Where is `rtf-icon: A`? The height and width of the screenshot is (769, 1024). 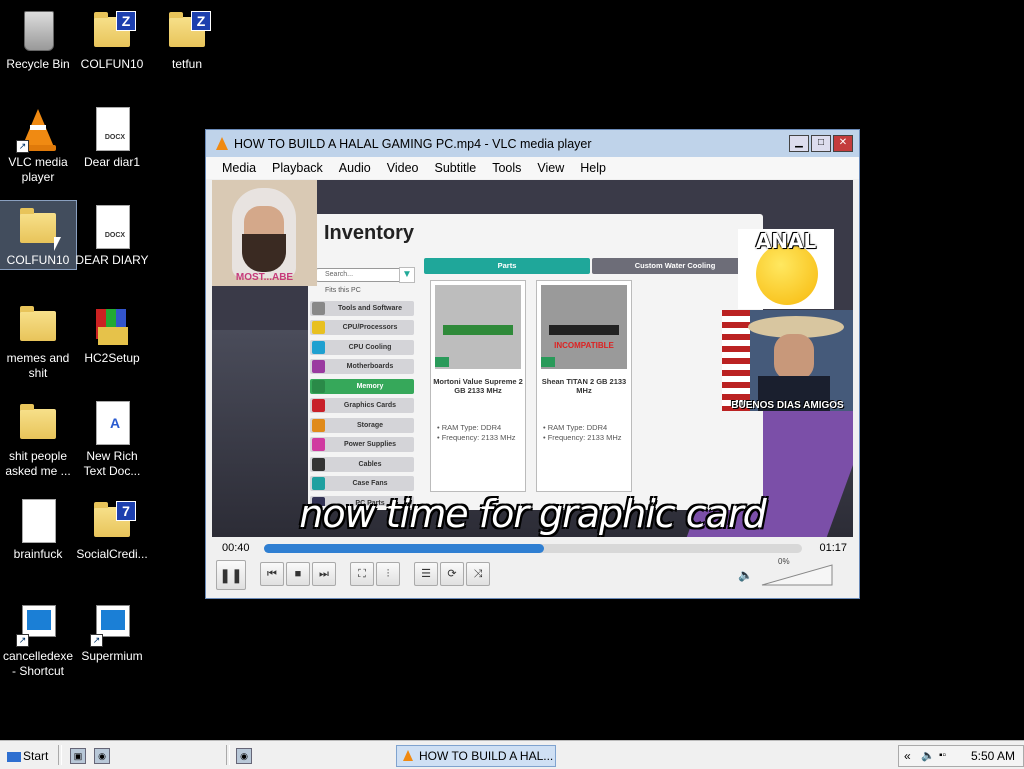 rtf-icon: A is located at coordinates (112, 423).